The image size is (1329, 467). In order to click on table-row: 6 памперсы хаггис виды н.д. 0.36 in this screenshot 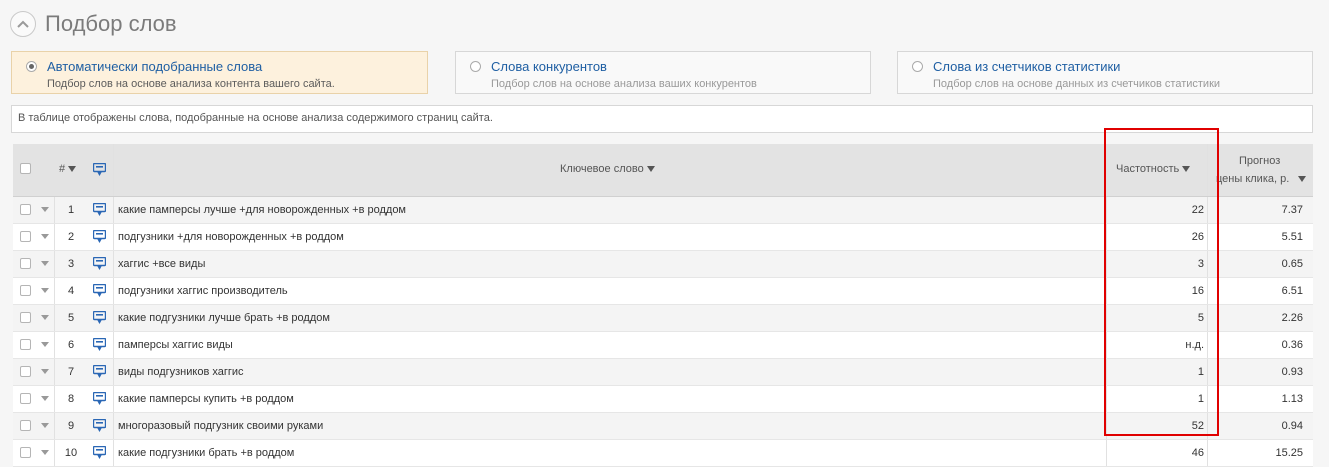, I will do `click(663, 345)`.